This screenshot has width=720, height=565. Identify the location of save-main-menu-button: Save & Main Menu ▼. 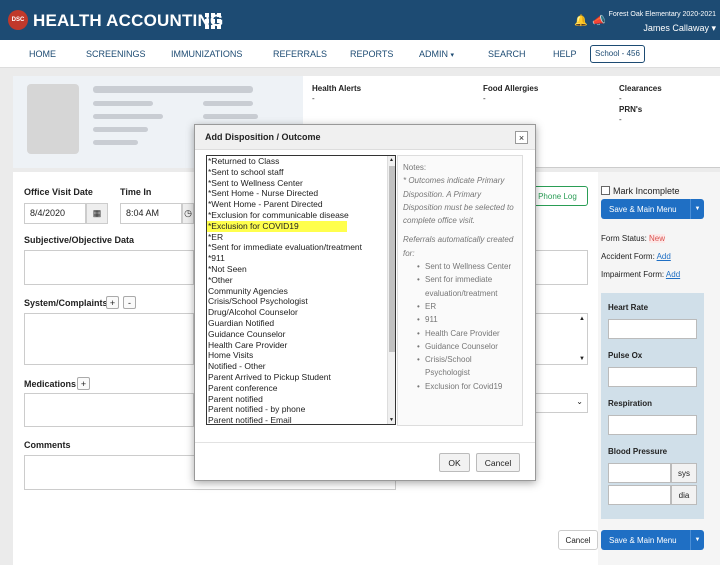
(652, 209).